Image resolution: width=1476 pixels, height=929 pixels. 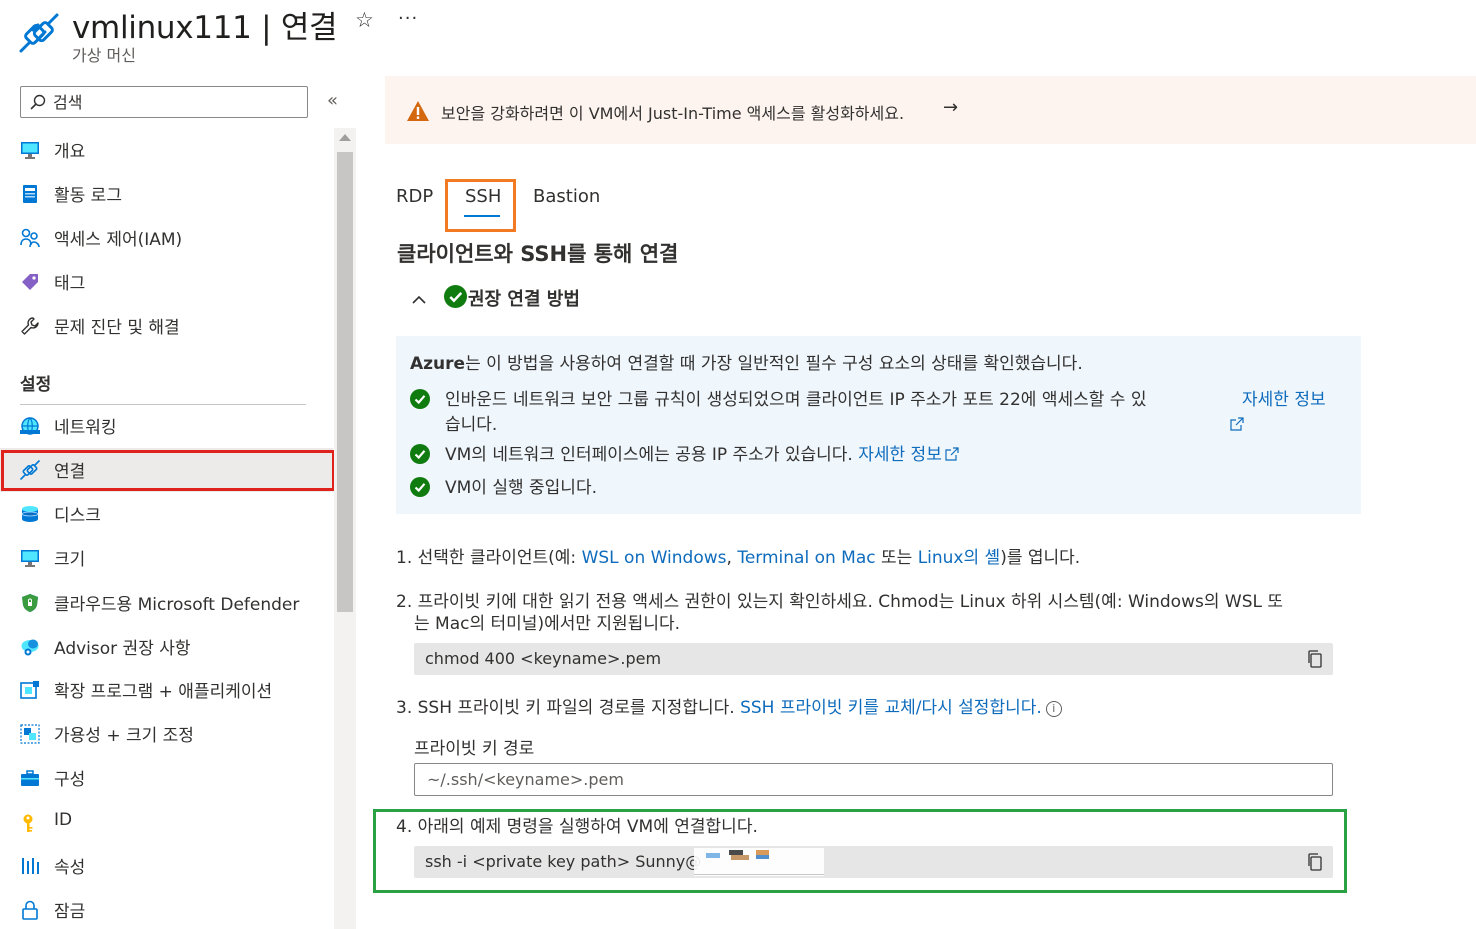 What do you see at coordinates (345, 382) in the screenshot?
I see `scrollbar-thumb` at bounding box center [345, 382].